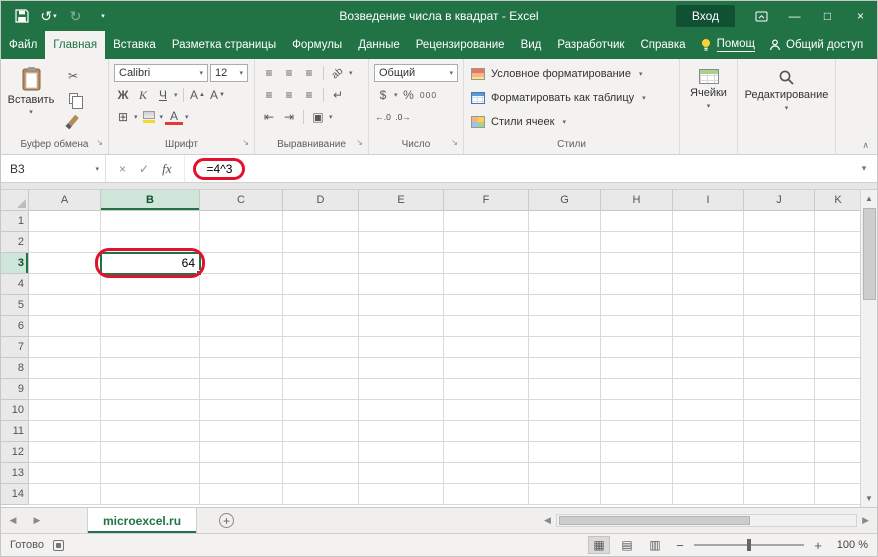  Describe the element at coordinates (708, 473) in the screenshot. I see `cell-I13` at that location.